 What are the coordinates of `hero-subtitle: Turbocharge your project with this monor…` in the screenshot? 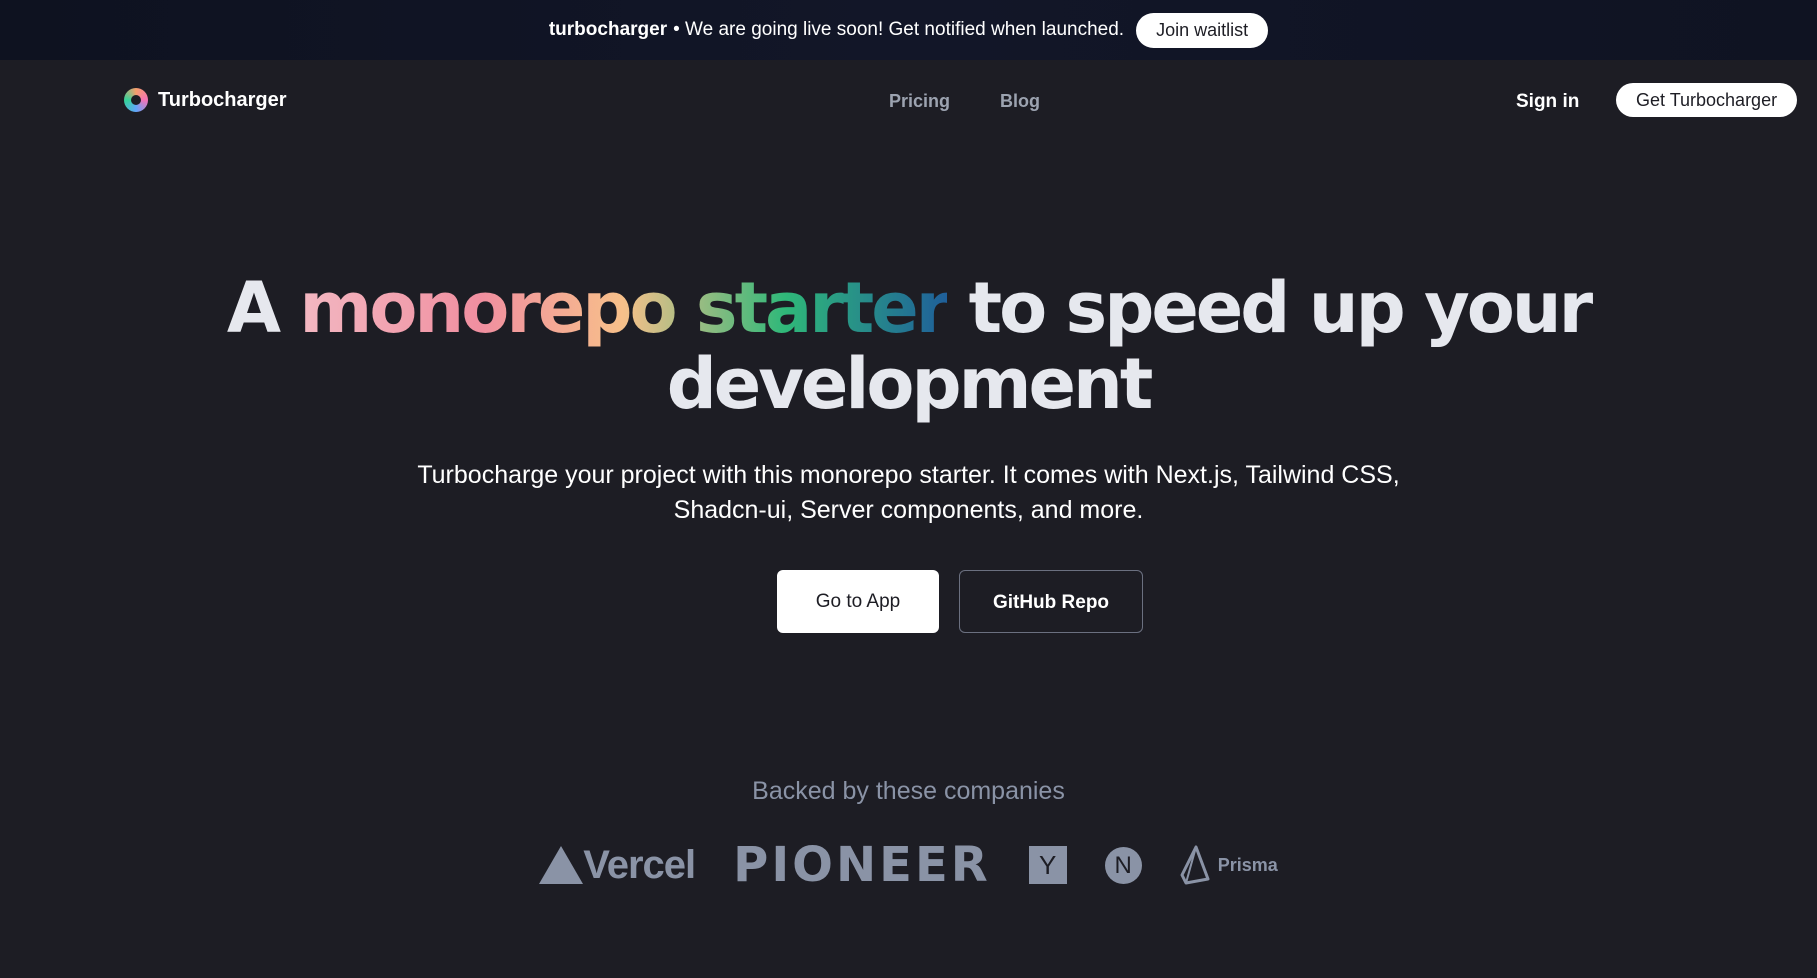 It's located at (908, 492).